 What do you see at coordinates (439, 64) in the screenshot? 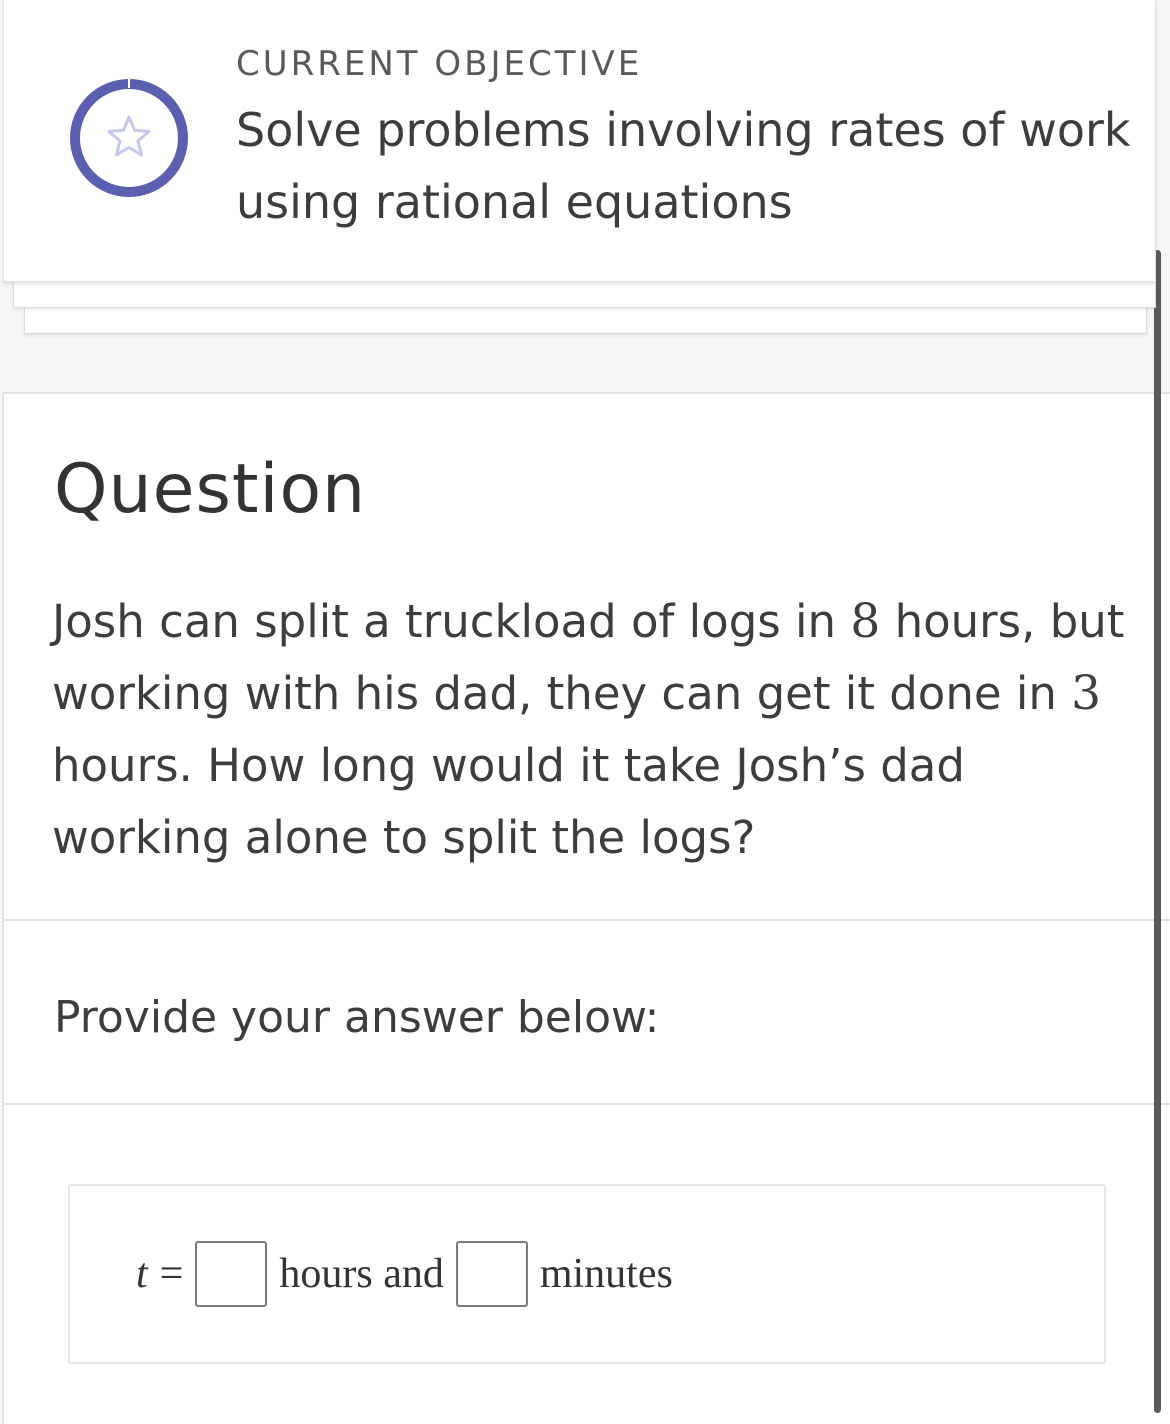
I see `objective-label: CURRENT OBJECTIVE` at bounding box center [439, 64].